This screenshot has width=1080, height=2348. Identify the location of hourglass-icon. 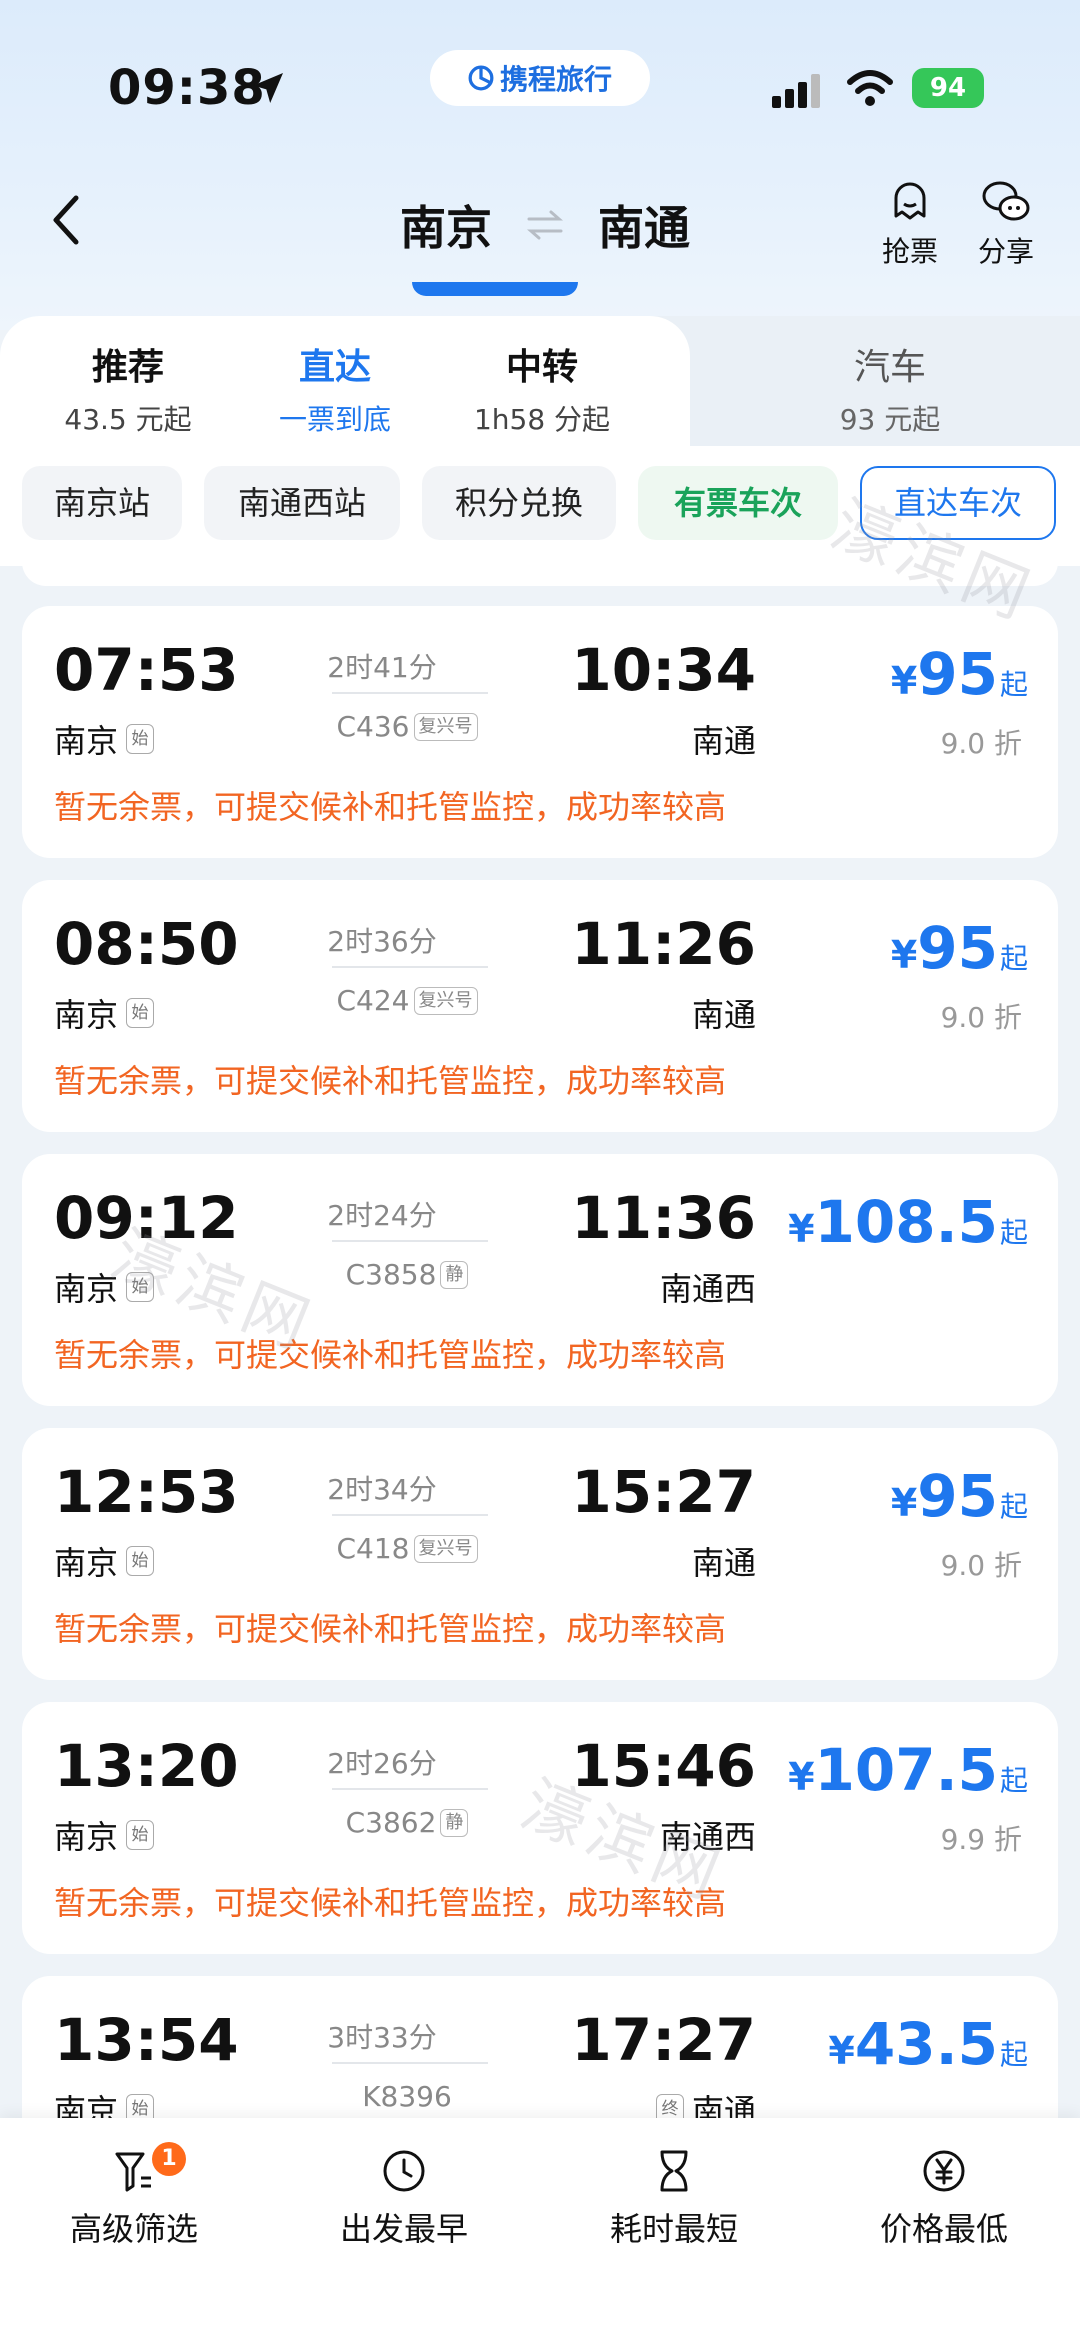
(674, 2171).